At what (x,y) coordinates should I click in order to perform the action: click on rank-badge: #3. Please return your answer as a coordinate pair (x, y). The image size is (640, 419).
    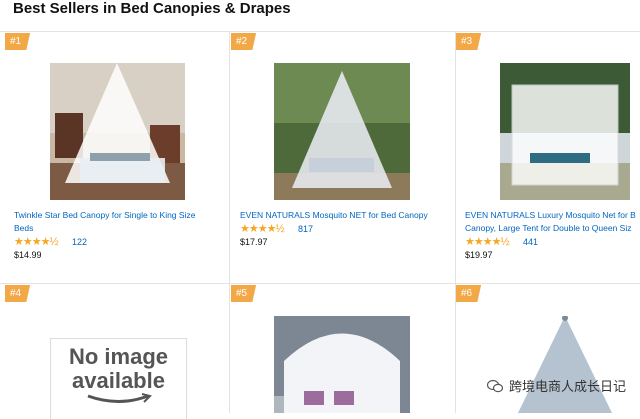
    Looking at the image, I should click on (469, 41).